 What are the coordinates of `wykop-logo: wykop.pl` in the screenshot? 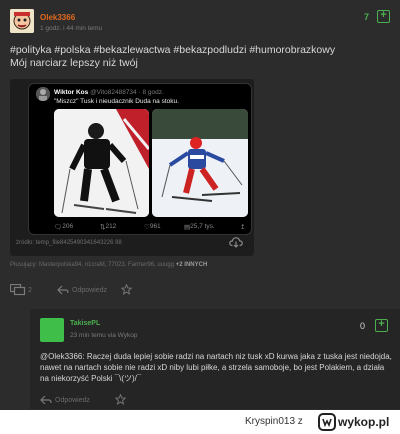 It's located at (358, 422).